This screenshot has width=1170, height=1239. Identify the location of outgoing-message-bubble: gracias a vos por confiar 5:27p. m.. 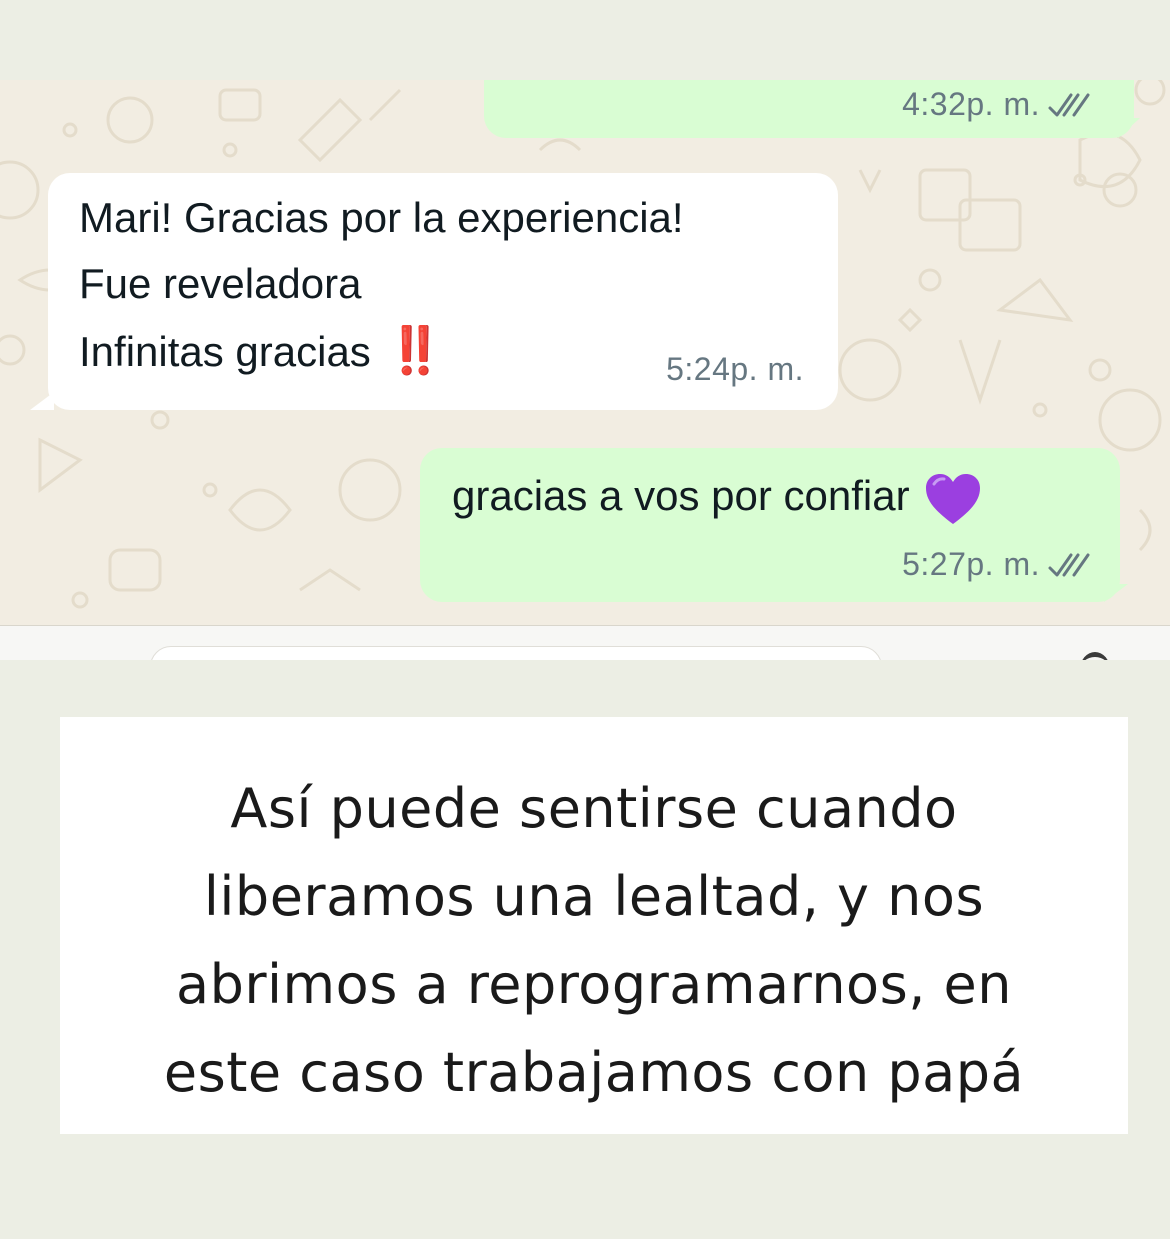
(770, 525).